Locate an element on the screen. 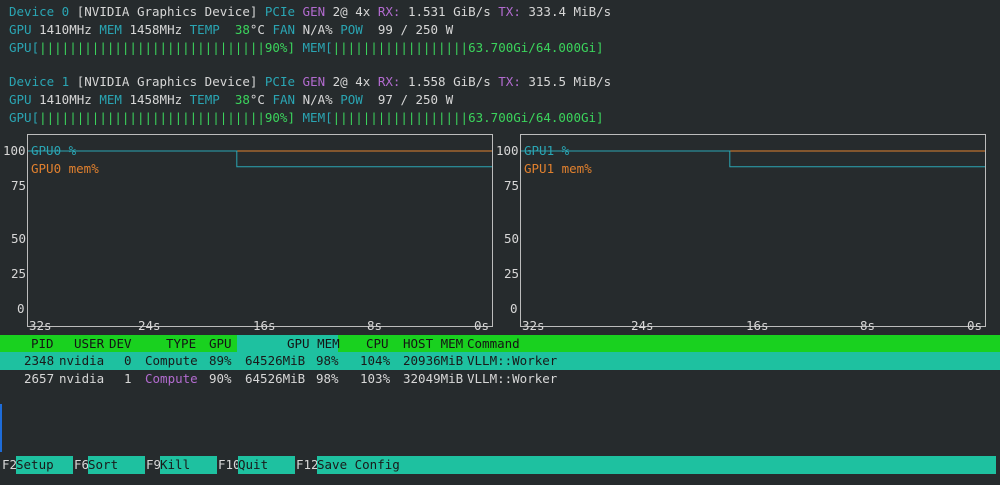 Image resolution: width=1000 pixels, height=485 pixels. legend-mem-util: GPU0 mem% is located at coordinates (65, 168).